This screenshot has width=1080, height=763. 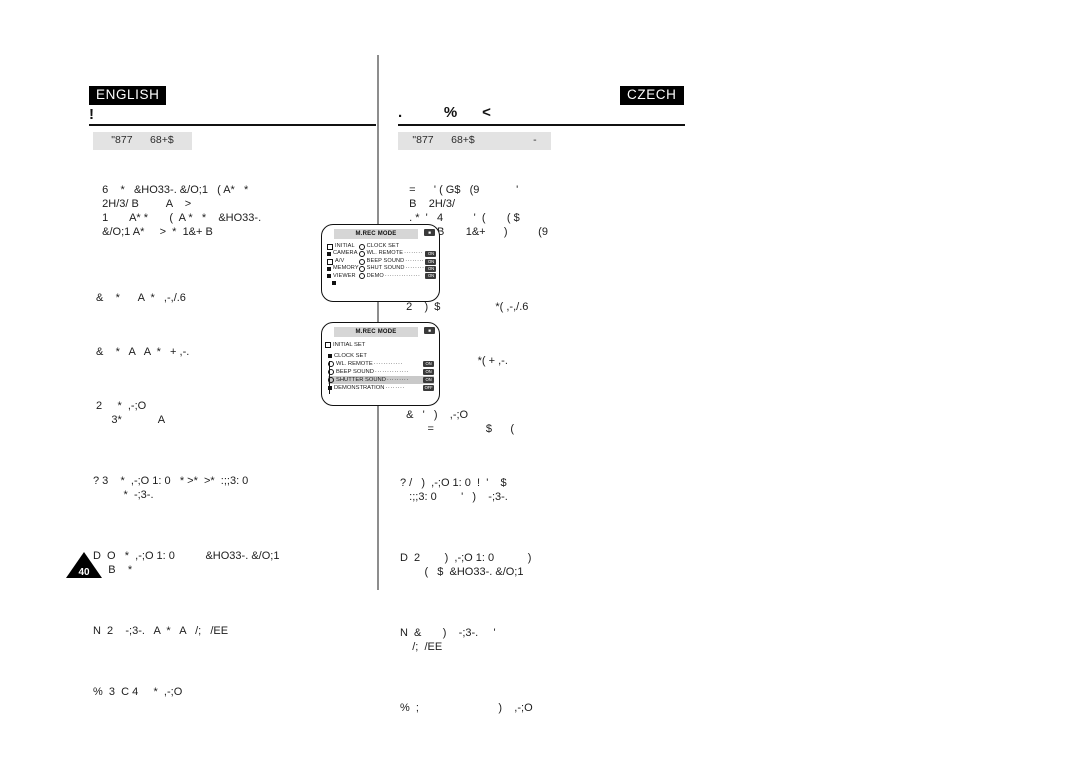 I want to click on folder-icon, so click(x=328, y=345).